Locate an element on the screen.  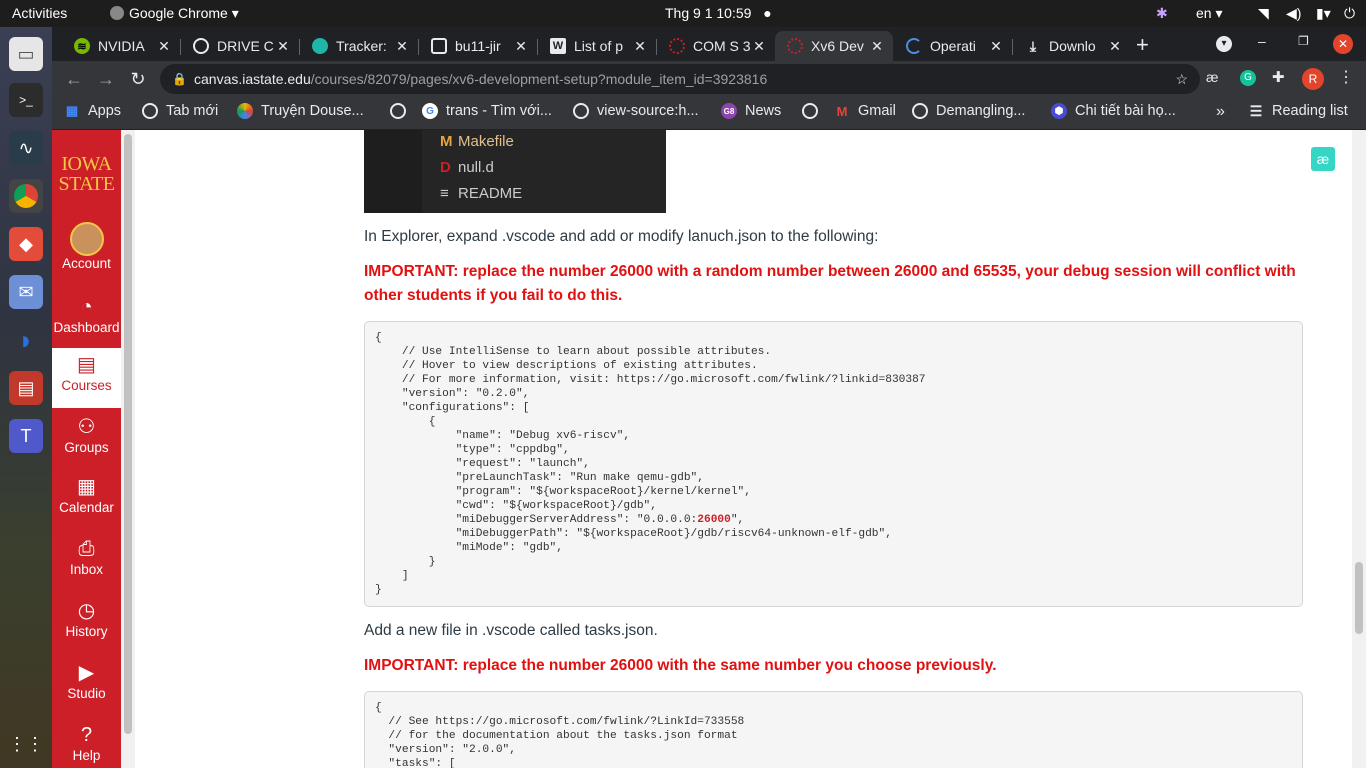
tab-nvidia: ≋ NVIDIA ✕ is located at coordinates (121, 46).